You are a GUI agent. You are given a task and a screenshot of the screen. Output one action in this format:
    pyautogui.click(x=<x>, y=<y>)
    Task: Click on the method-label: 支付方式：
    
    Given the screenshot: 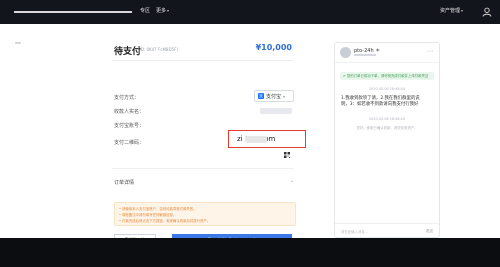 What is the action you would take?
    pyautogui.click(x=127, y=98)
    